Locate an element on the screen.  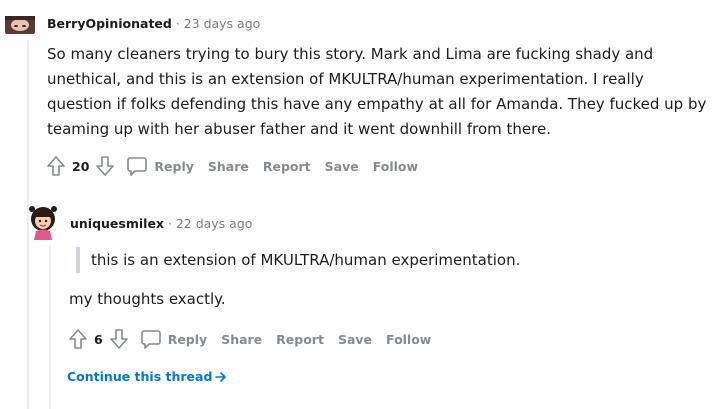
vote-score: 6 is located at coordinates (98, 339).